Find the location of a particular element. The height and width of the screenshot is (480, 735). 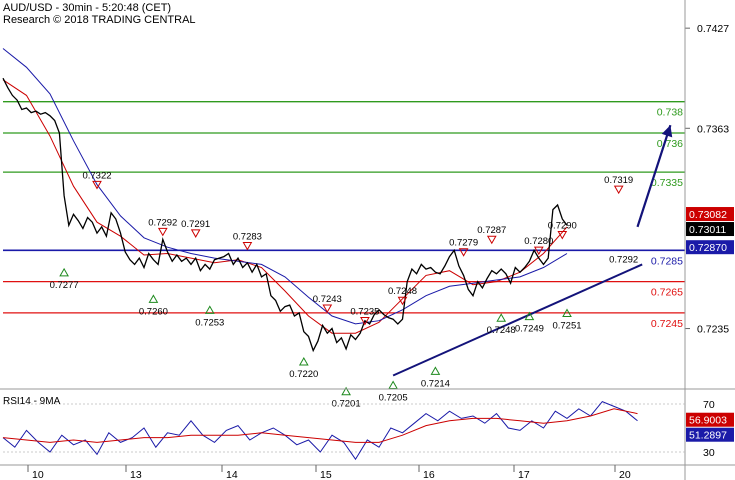

swing-high-label-11: 0.7319 is located at coordinates (618, 180).